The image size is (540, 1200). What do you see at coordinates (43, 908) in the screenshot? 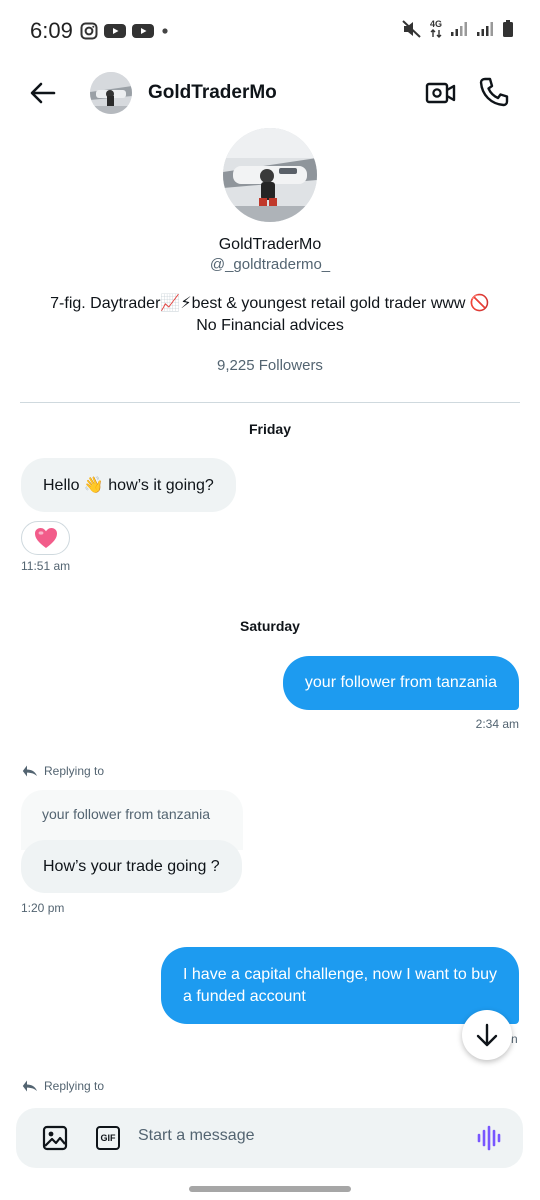
I see `message-timestamp: 1:20 pm` at bounding box center [43, 908].